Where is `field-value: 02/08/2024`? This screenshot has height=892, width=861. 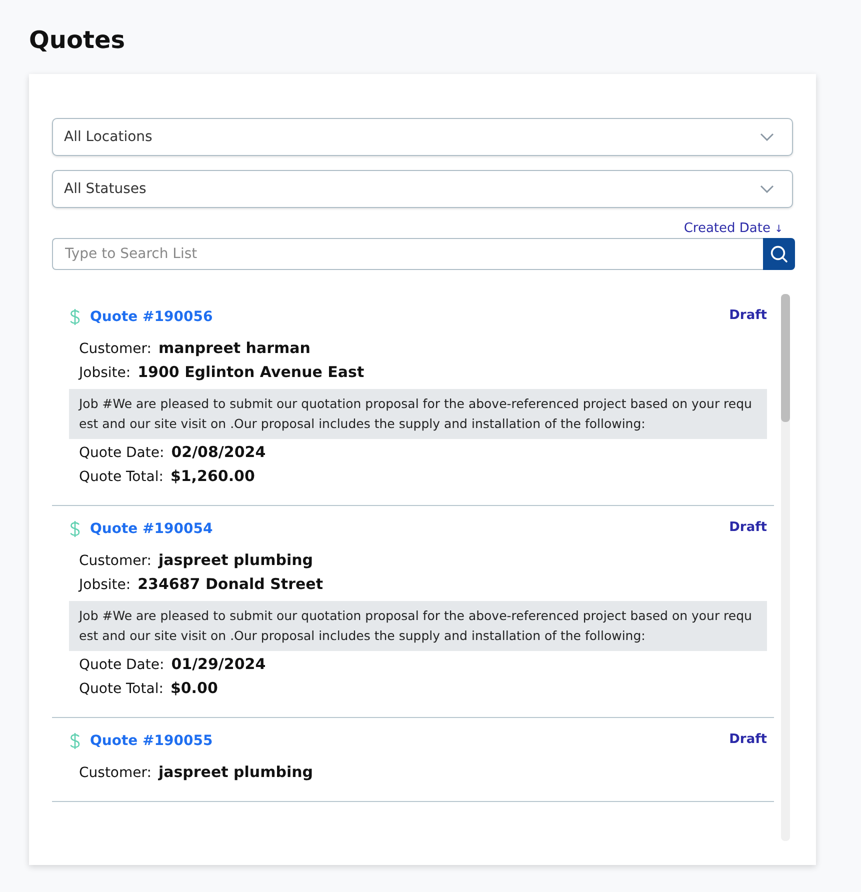
field-value: 02/08/2024 is located at coordinates (218, 452).